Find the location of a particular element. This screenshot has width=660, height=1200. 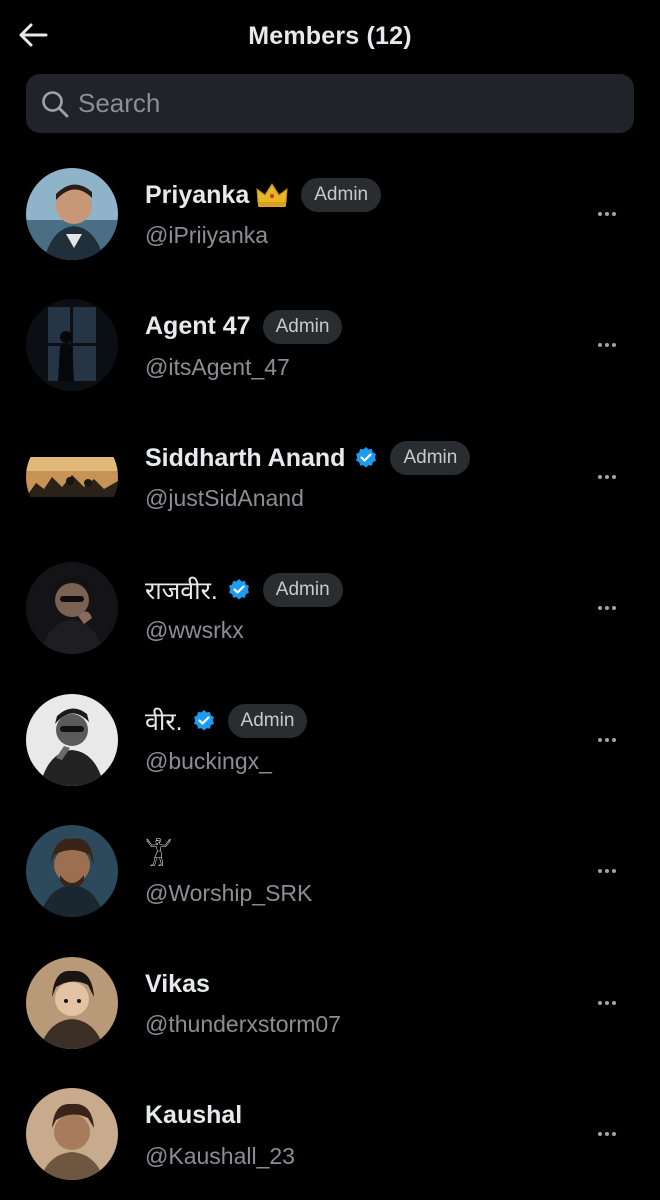

member-handle: @Worship_SRK is located at coordinates (228, 893).